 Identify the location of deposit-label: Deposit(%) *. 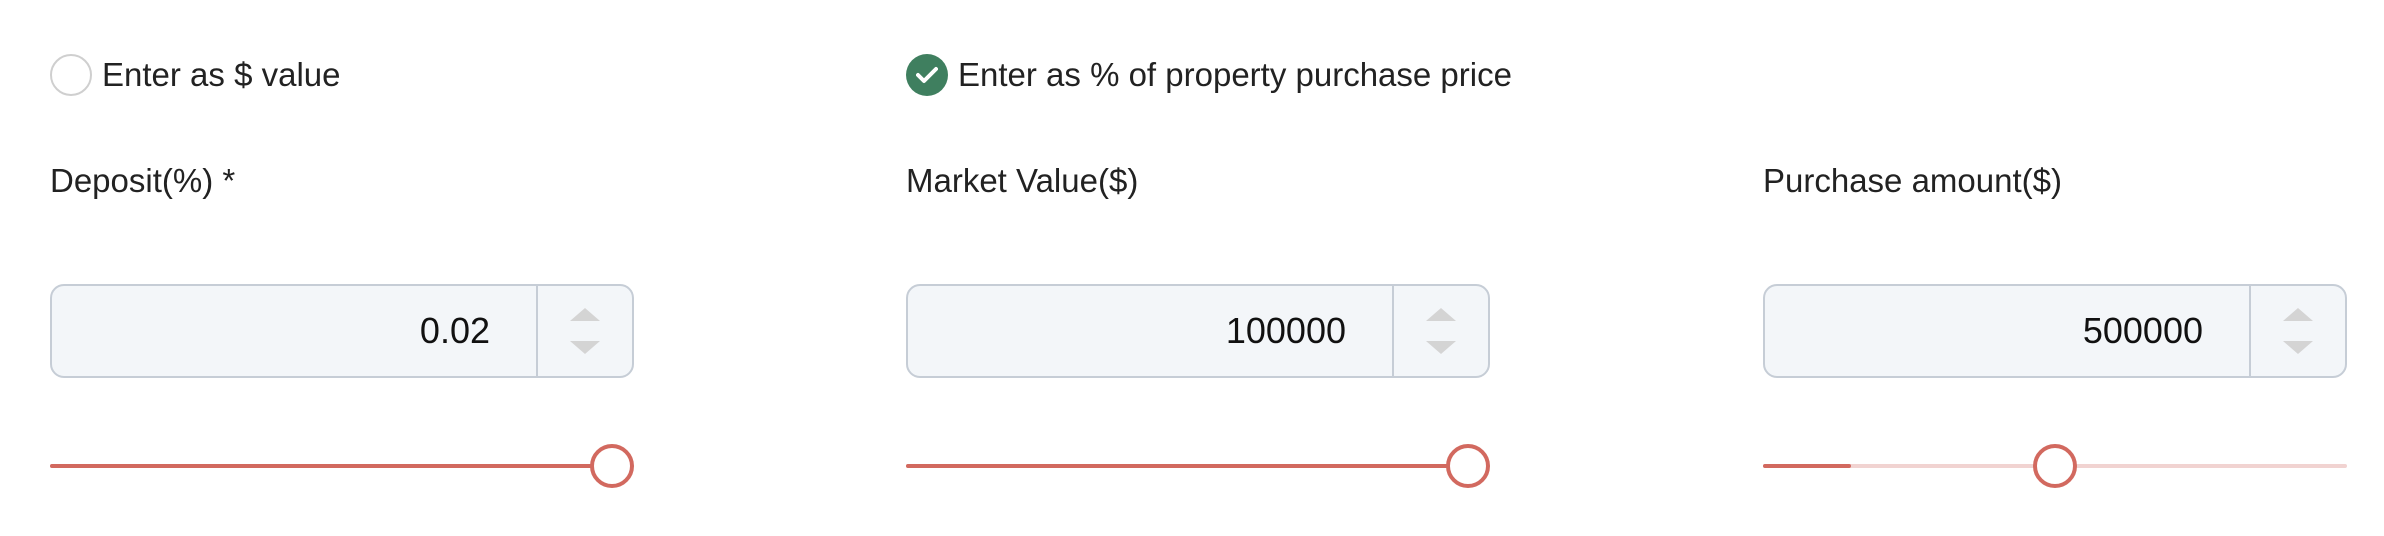
(143, 180).